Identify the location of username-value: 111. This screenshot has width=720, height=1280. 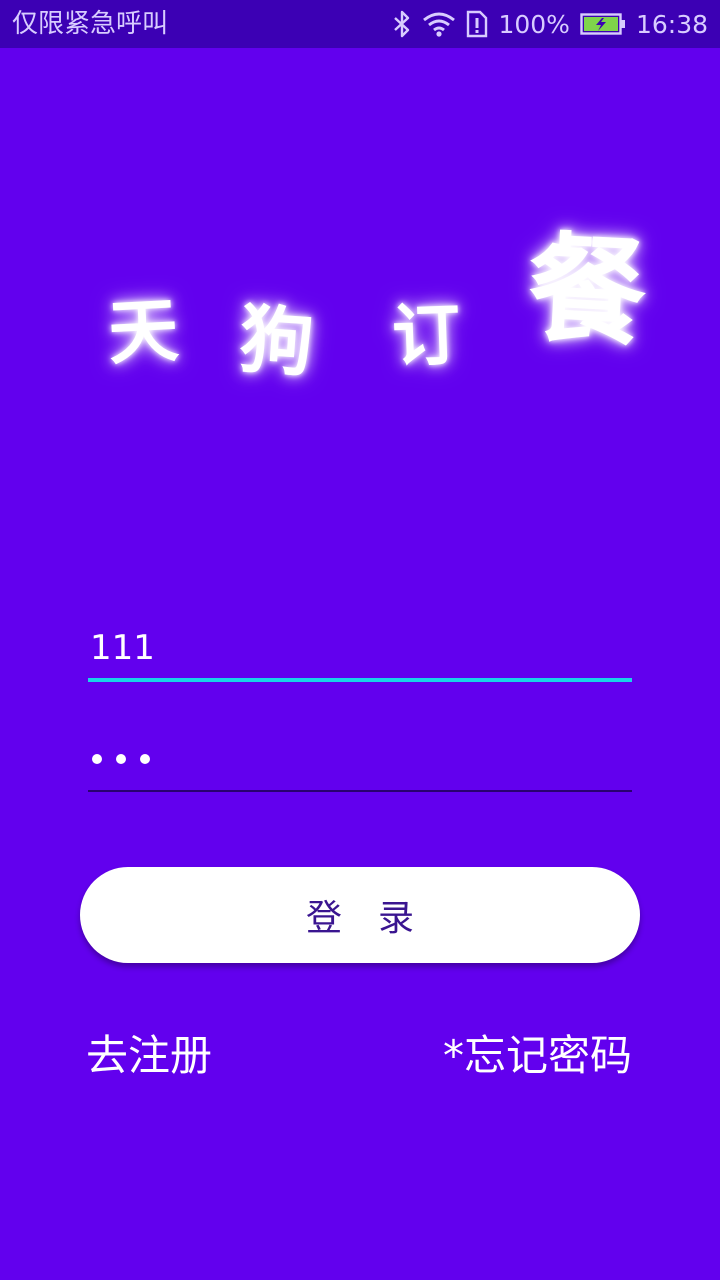
(122, 648).